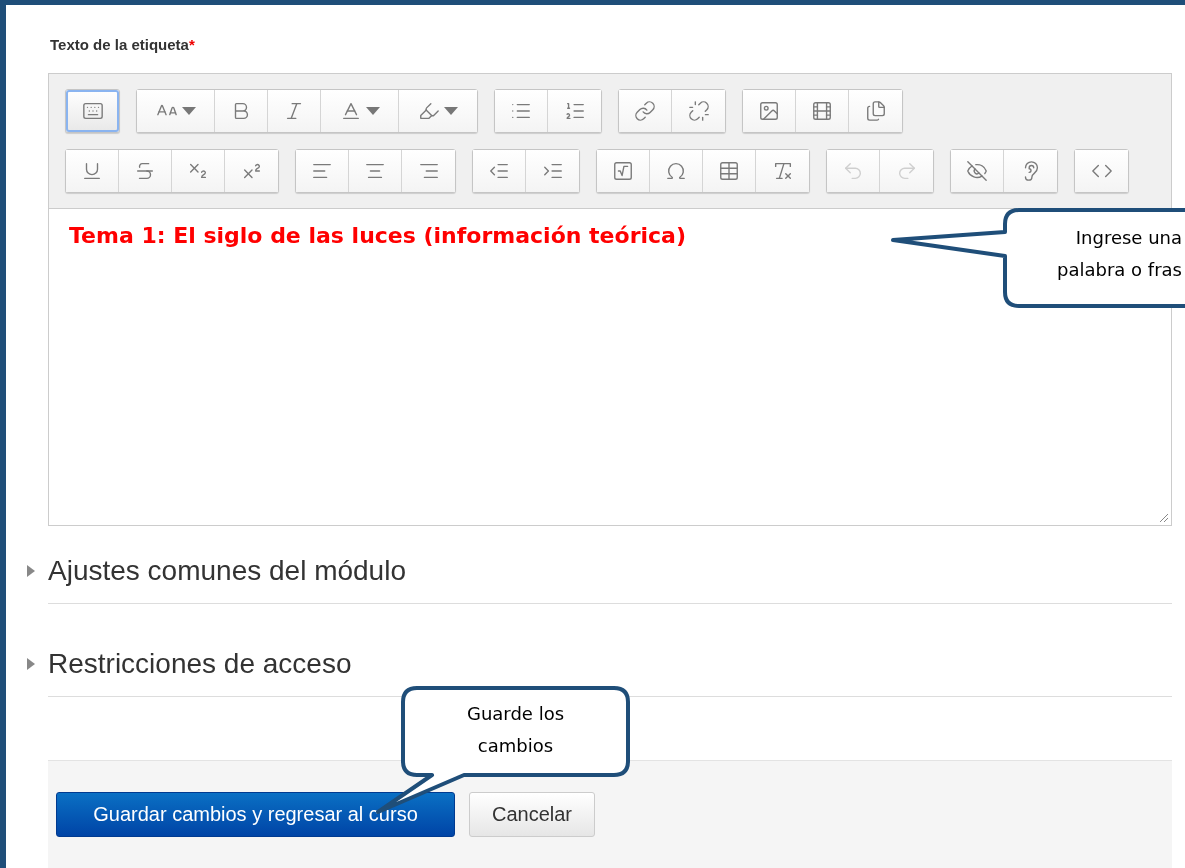  Describe the element at coordinates (552, 171) in the screenshot. I see `indent-button` at that location.